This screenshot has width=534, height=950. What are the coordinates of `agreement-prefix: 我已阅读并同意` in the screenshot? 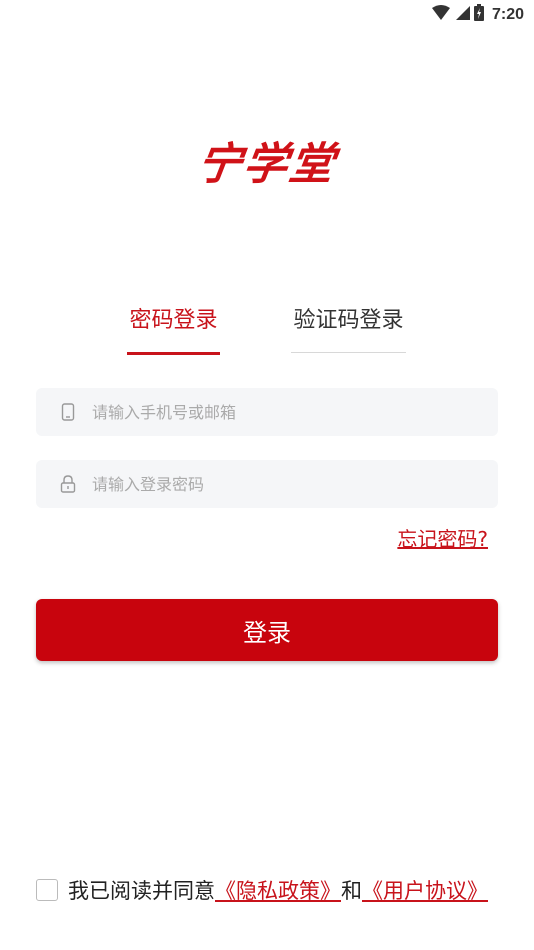 It's located at (141, 891).